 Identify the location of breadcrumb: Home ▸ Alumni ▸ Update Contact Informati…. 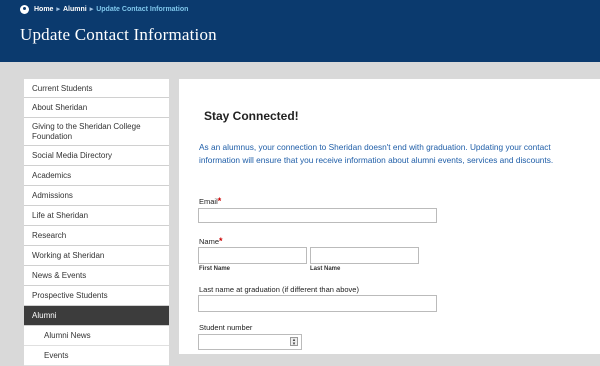
(104, 9).